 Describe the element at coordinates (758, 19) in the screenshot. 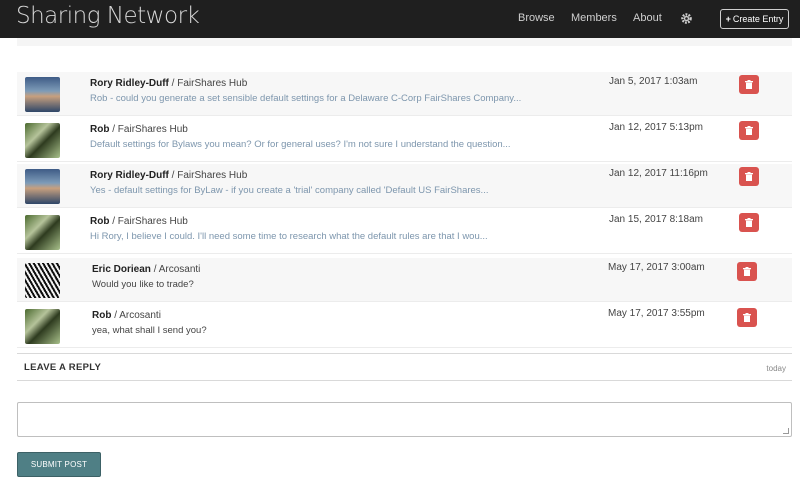

I see `create-entry-label: Create Entry` at that location.